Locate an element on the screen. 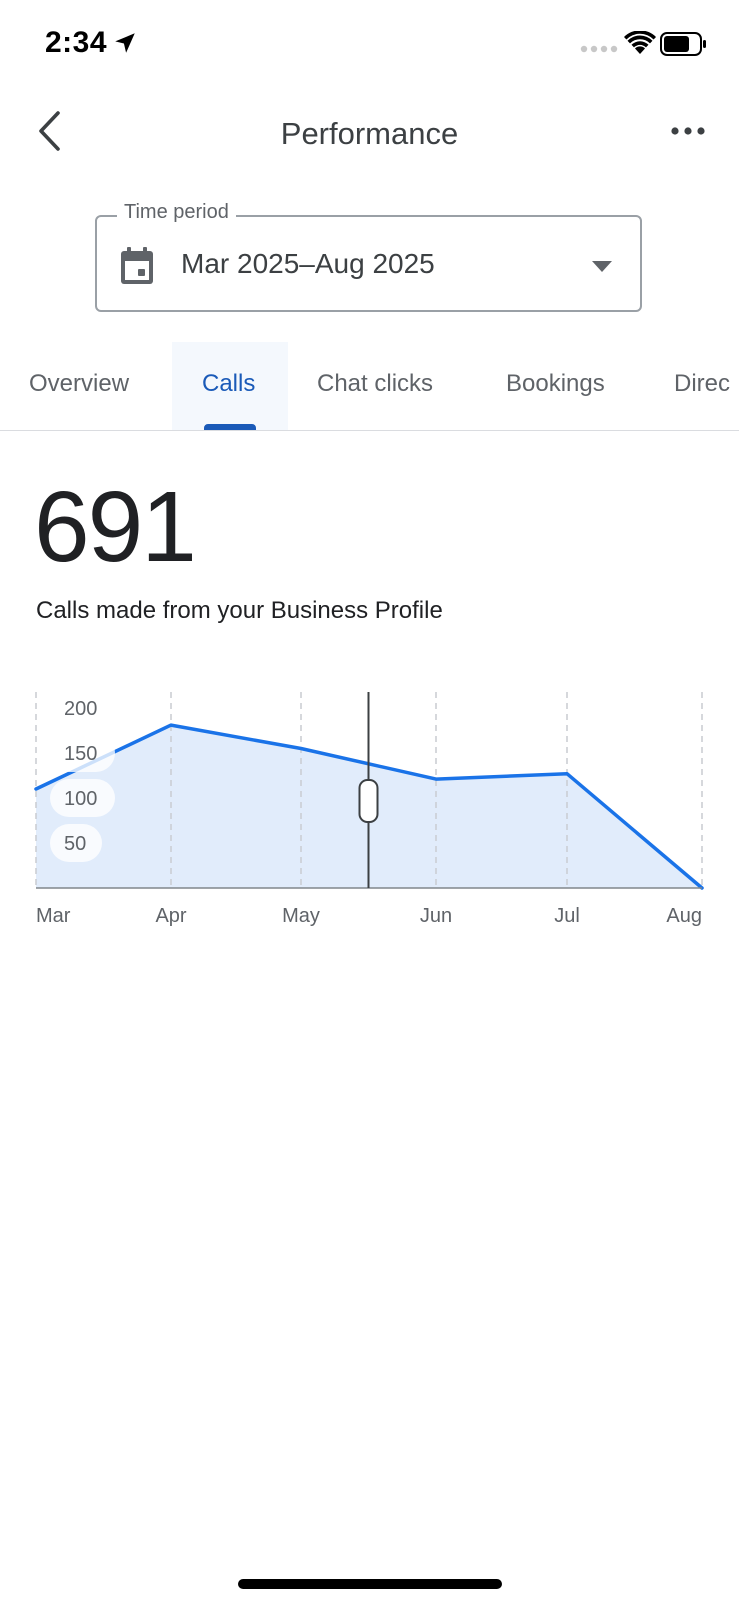 The image size is (739, 1600). x-tick-label-aug: Aug is located at coordinates (684, 916).